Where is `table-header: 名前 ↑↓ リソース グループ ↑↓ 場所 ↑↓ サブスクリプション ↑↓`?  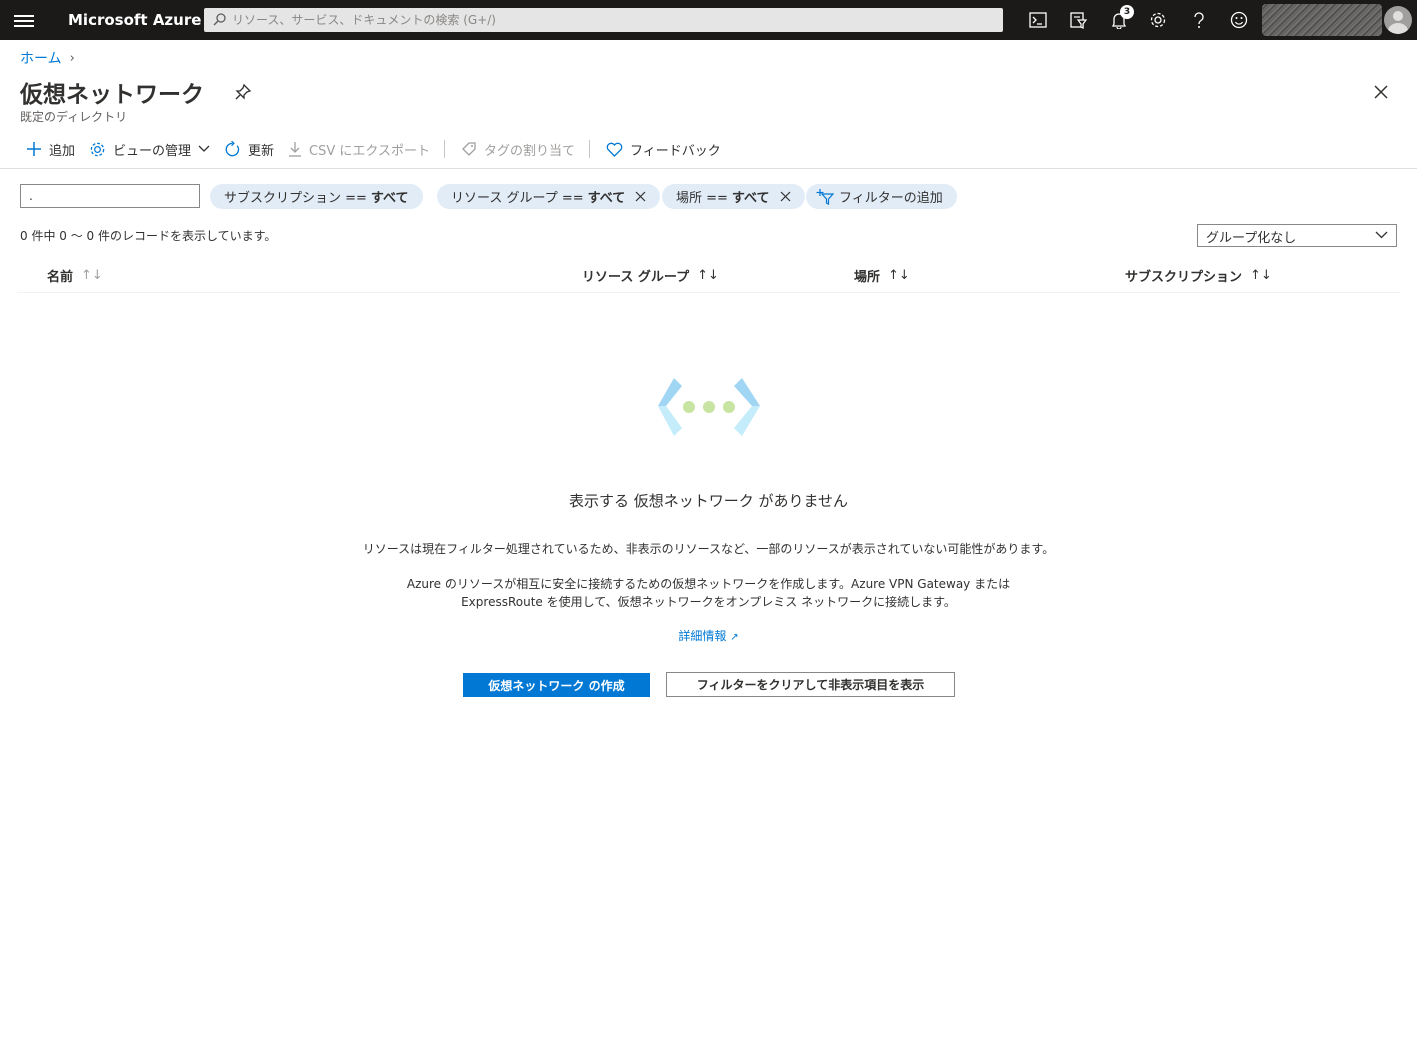
table-header: 名前 ↑↓ リソース グループ ↑↓ 場所 ↑↓ サブスクリプション ↑↓ is located at coordinates (708, 275).